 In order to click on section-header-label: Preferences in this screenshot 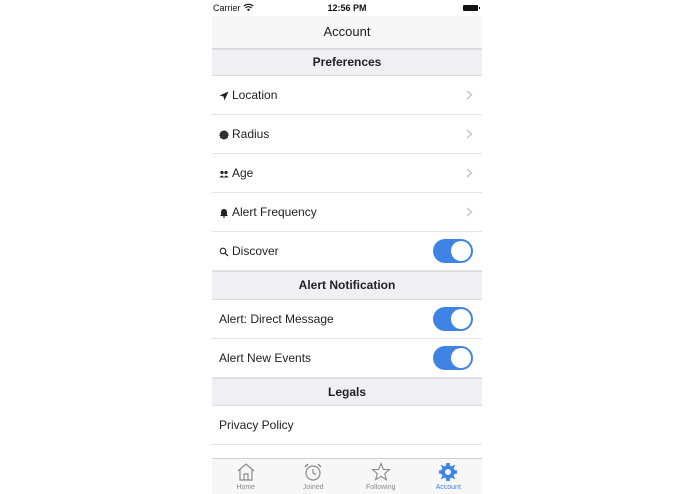, I will do `click(347, 62)`.